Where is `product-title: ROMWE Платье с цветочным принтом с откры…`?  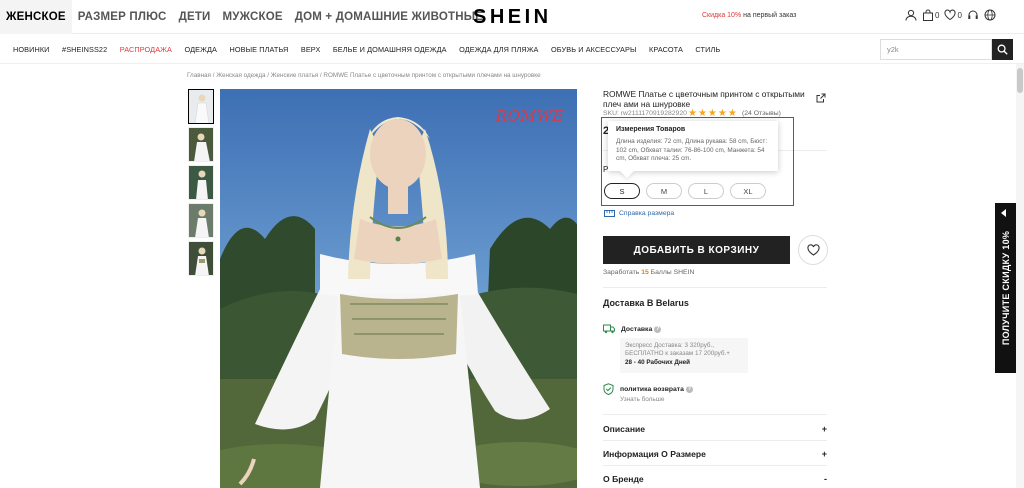
product-title: ROMWE Платье с цветочным принтом с откры… is located at coordinates (704, 99).